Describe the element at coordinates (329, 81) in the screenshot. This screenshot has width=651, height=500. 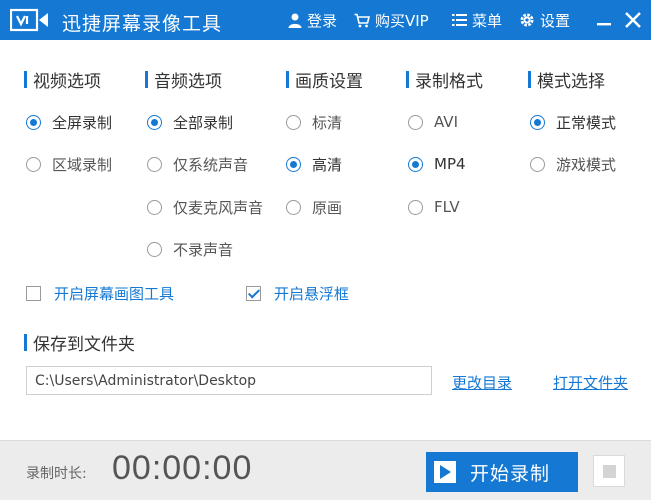
I see `section-title: 画质设置` at that location.